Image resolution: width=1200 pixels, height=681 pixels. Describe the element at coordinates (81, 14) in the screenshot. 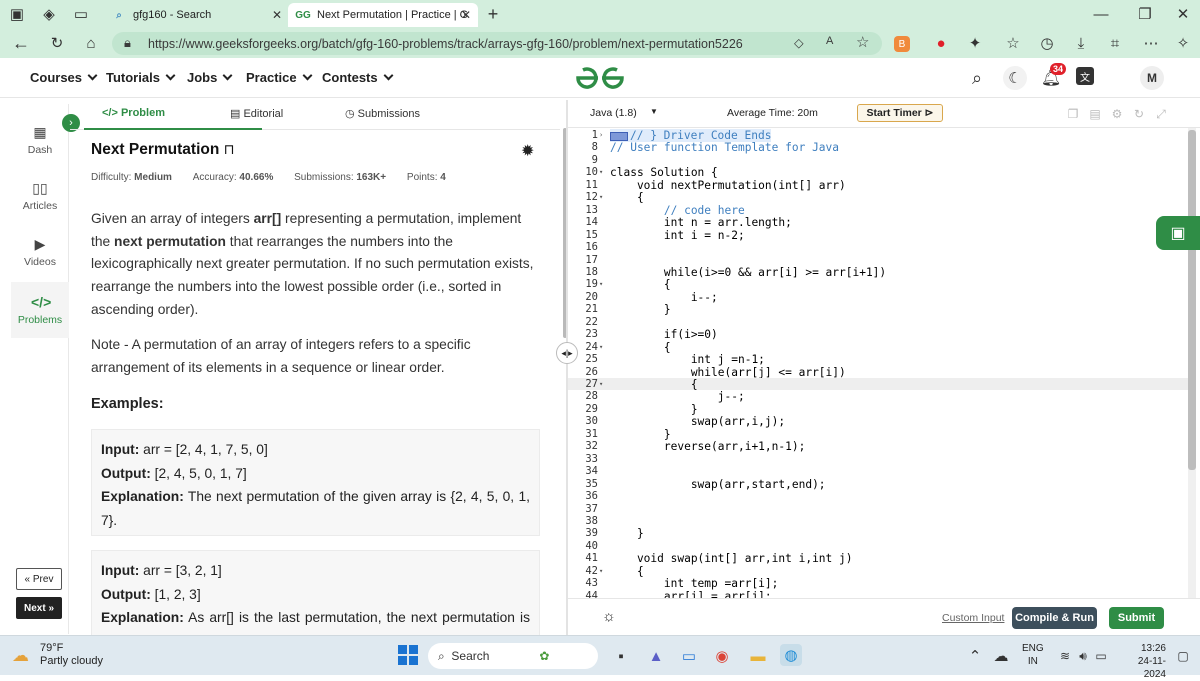

I see `tab-actions-icon: ▭` at that location.